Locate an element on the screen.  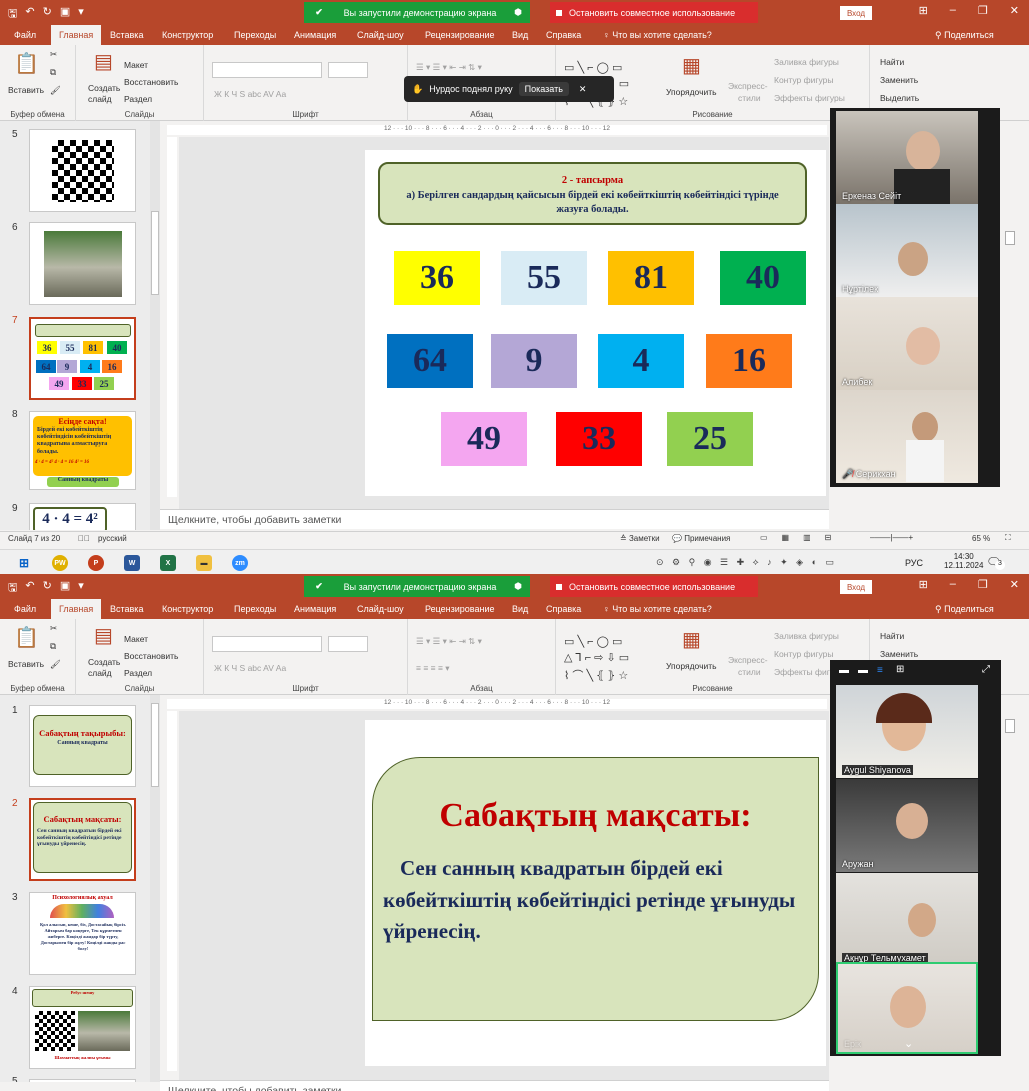
participant-video: Нұртілек is located at coordinates (907, 250).